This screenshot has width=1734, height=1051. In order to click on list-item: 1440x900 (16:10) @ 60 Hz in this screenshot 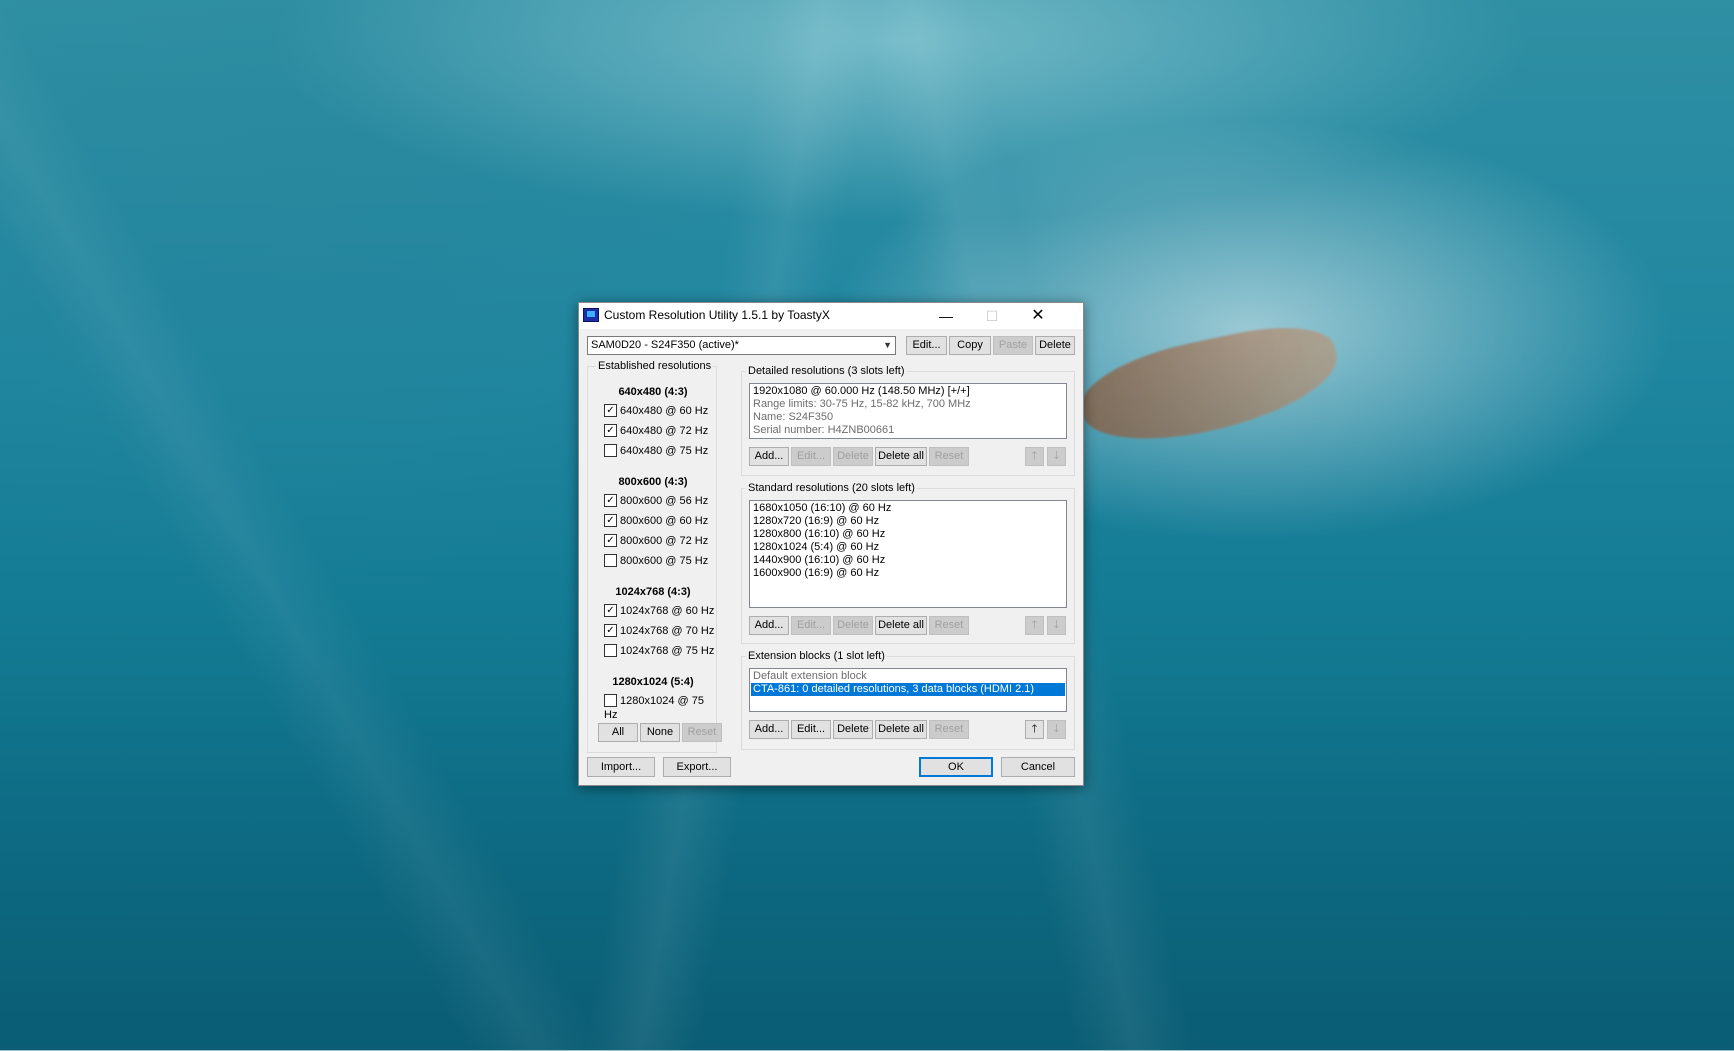, I will do `click(908, 560)`.